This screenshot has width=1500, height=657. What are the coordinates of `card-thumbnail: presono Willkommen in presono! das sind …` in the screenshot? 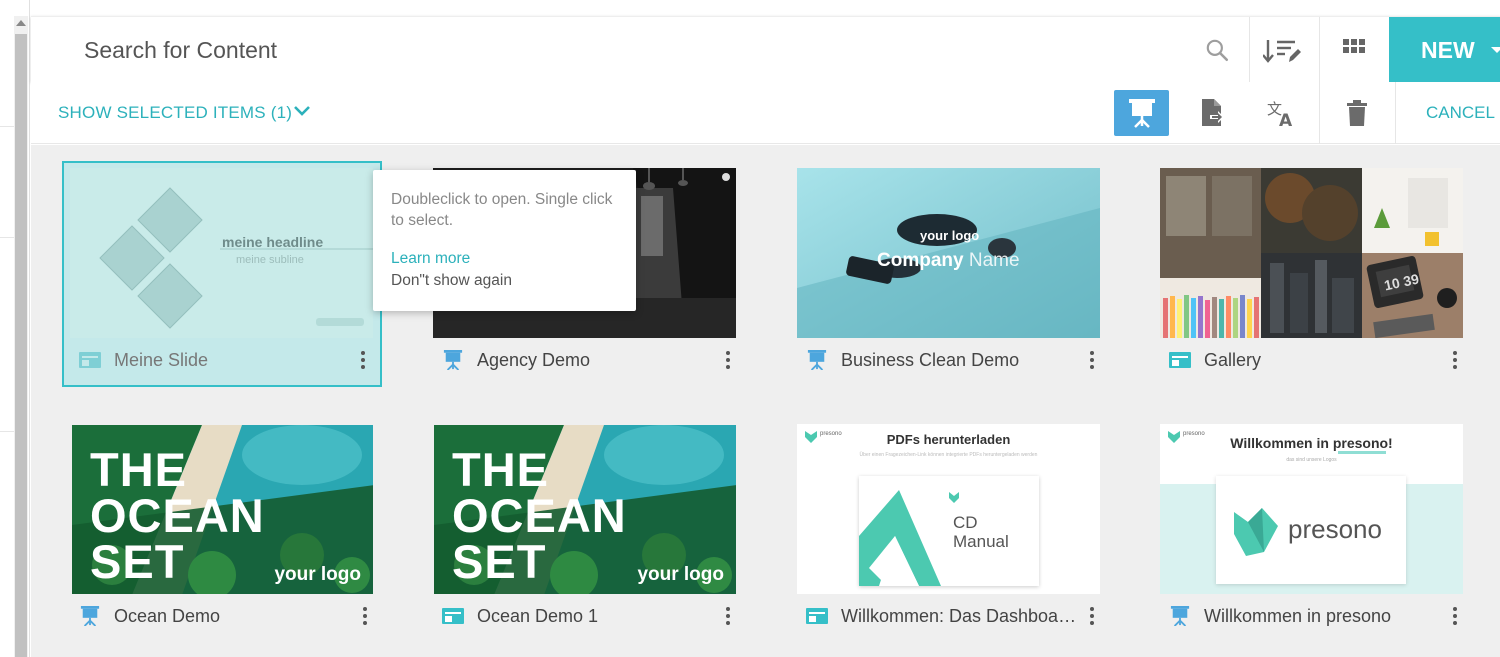 It's located at (1311, 509).